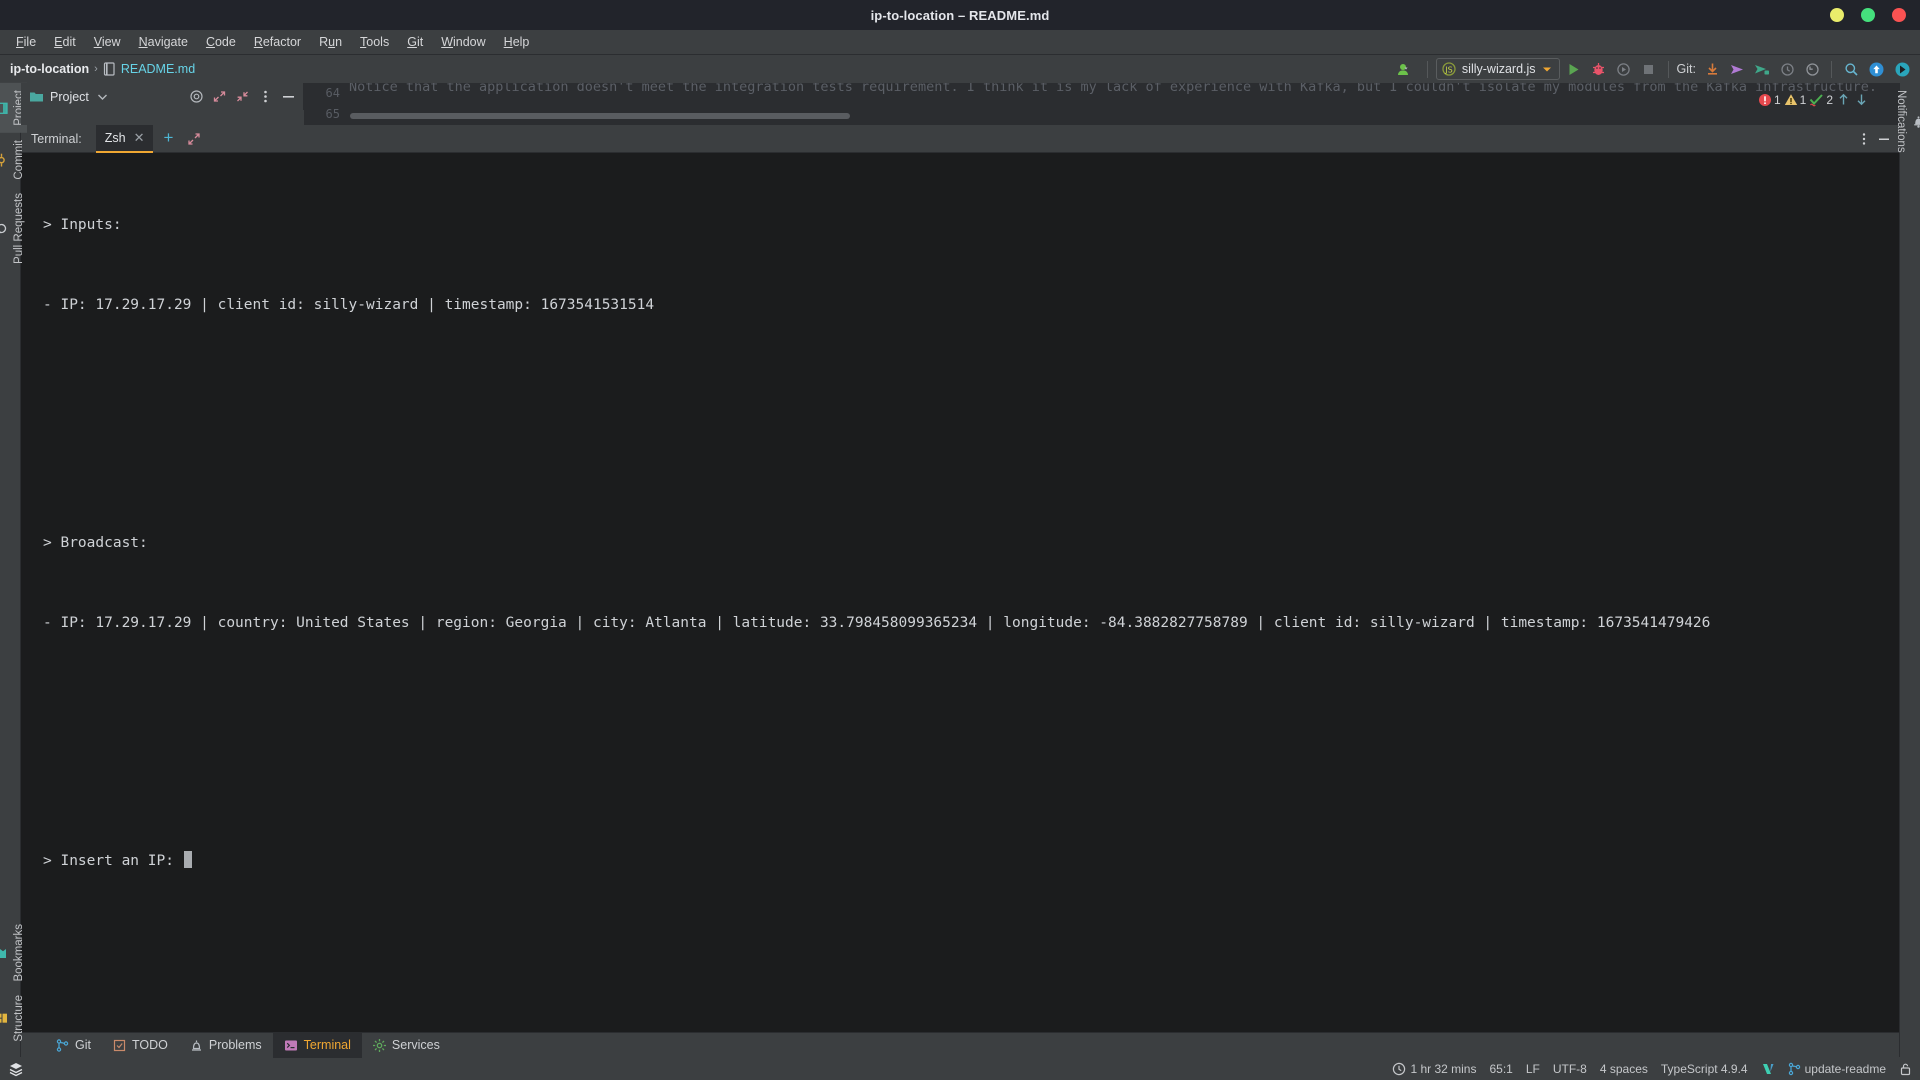 This screenshot has height=1080, width=1920. I want to click on menu-file: File, so click(26, 42).